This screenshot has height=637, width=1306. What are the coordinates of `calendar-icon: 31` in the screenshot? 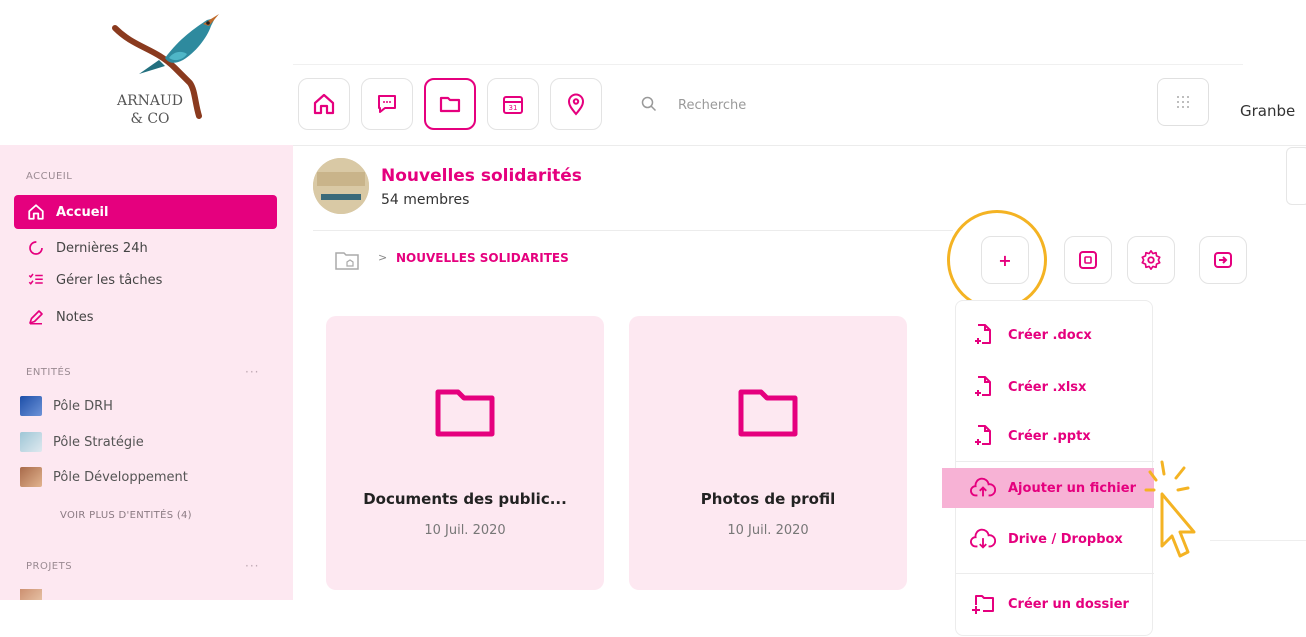 It's located at (513, 105).